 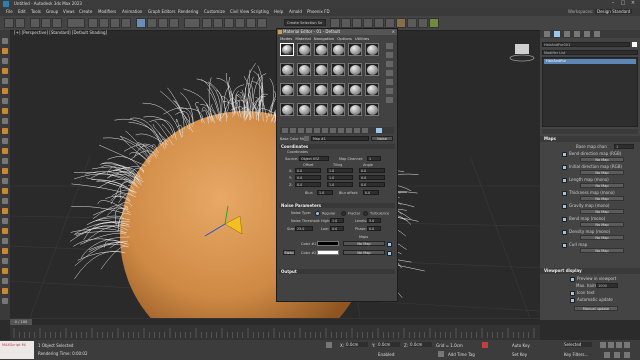 I want to click on layer-explorer-icon, so click(x=368, y=23).